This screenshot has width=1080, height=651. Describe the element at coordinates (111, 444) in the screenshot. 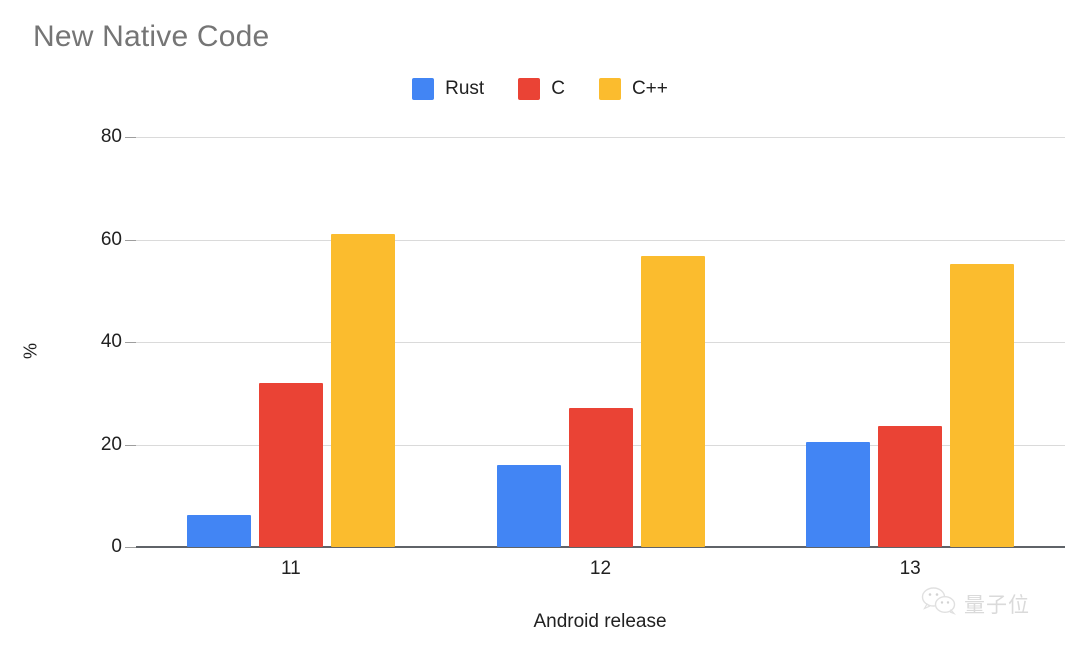

I see `y-tick-label: 20` at that location.